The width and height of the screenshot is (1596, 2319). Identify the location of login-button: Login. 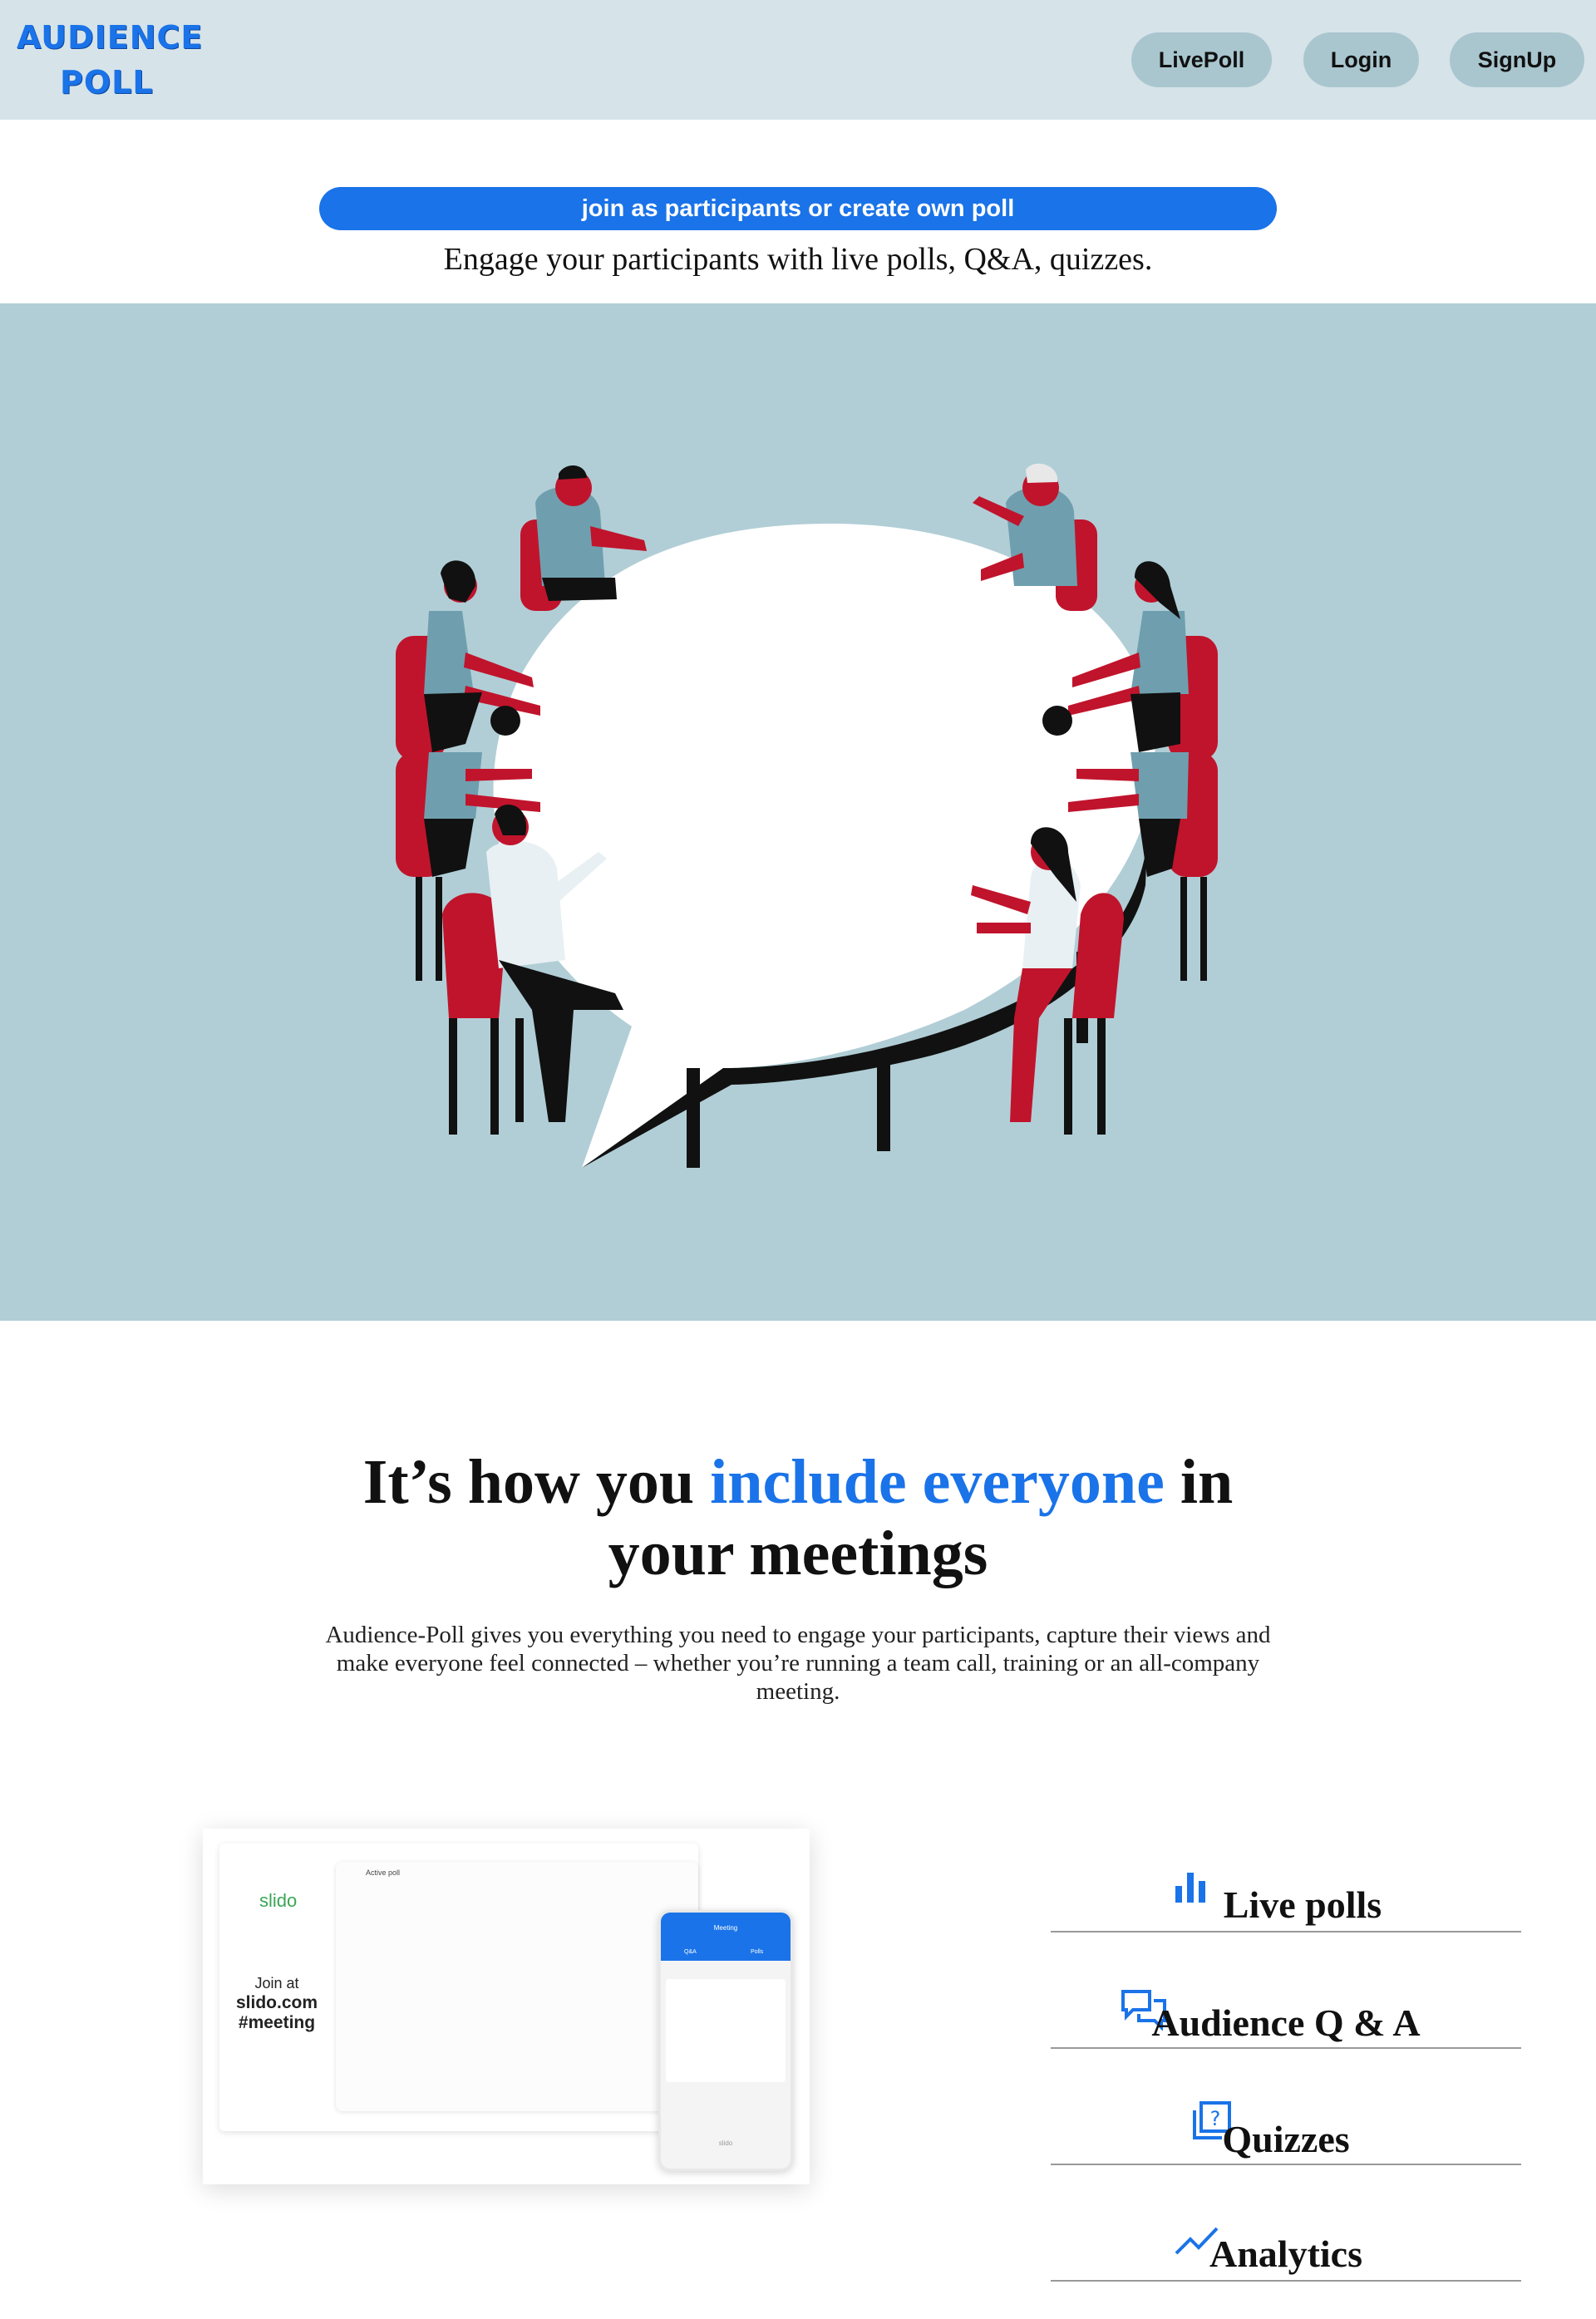
(1361, 59).